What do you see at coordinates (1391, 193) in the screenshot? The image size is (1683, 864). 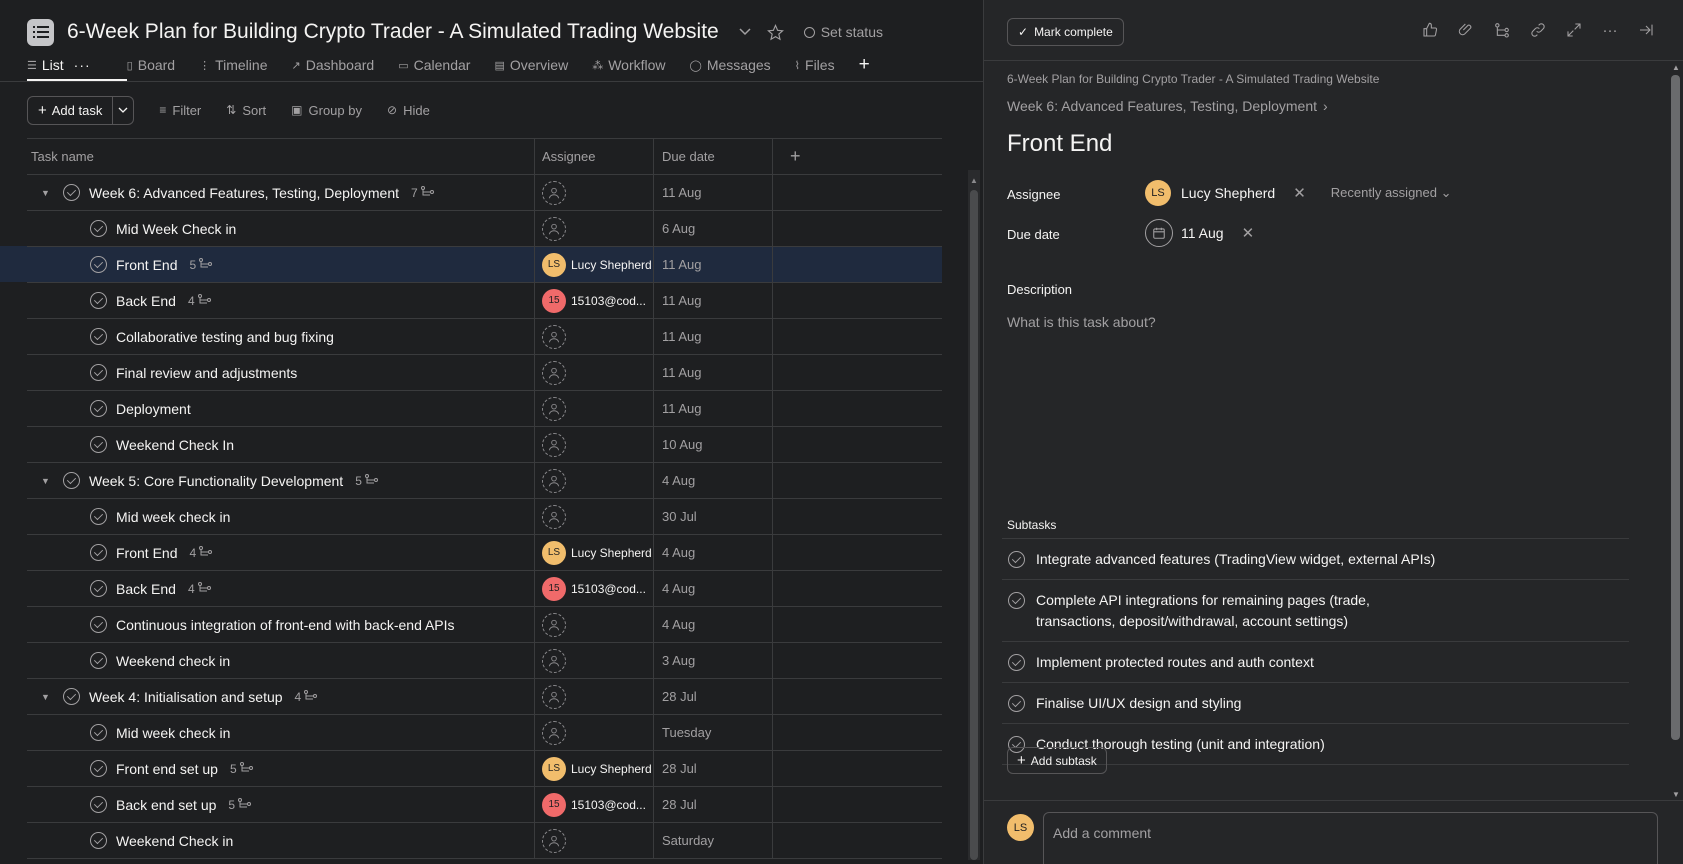 I see `recently-assigned-dropdown: Recently assigned ⌄` at bounding box center [1391, 193].